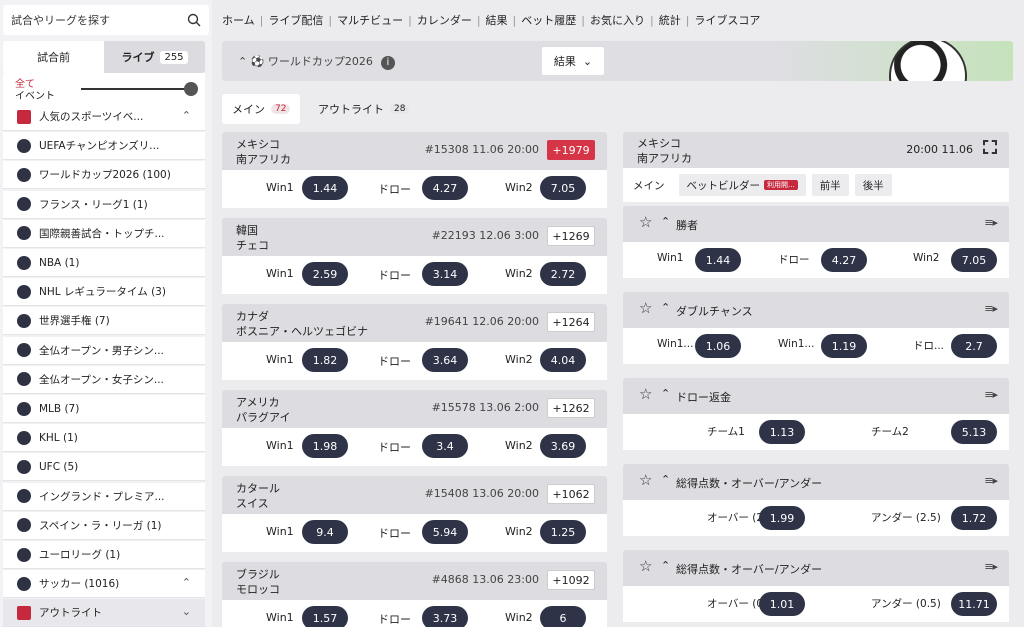 The image size is (1024, 627). I want to click on sidebar-item: フランス・リーグ1 (1), so click(104, 204).